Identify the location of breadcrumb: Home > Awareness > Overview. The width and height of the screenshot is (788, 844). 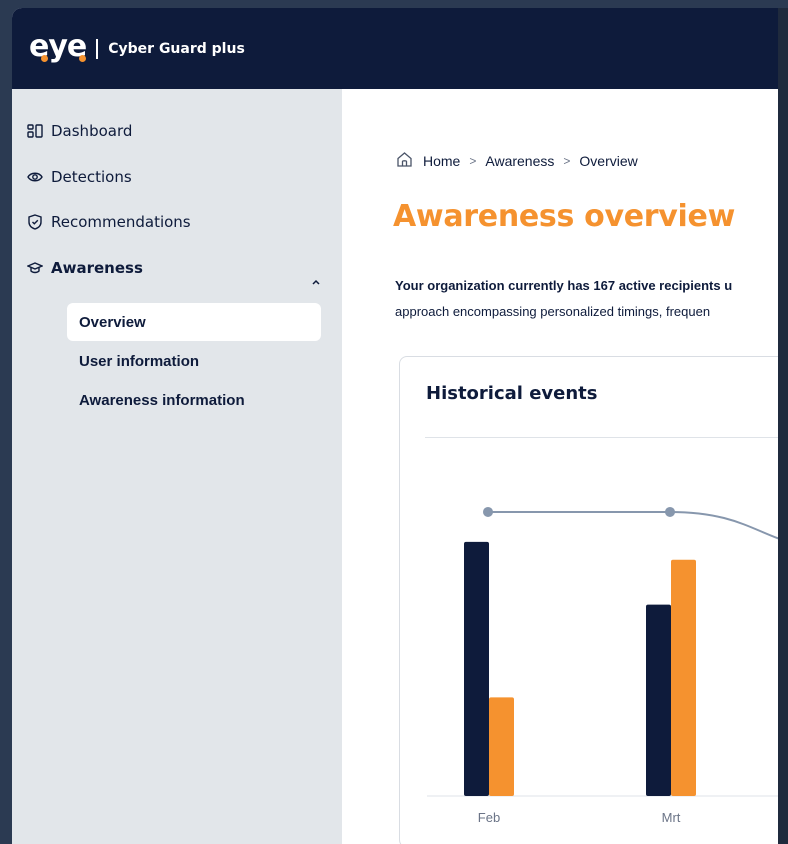
(517, 161).